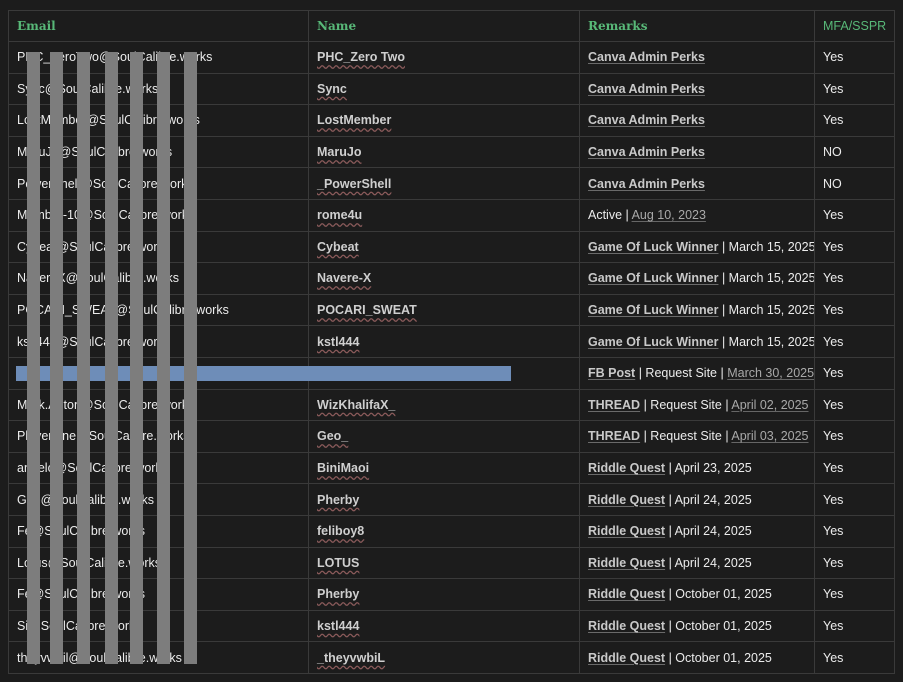 The image size is (903, 682). I want to click on name-link: rome4u, so click(339, 215).